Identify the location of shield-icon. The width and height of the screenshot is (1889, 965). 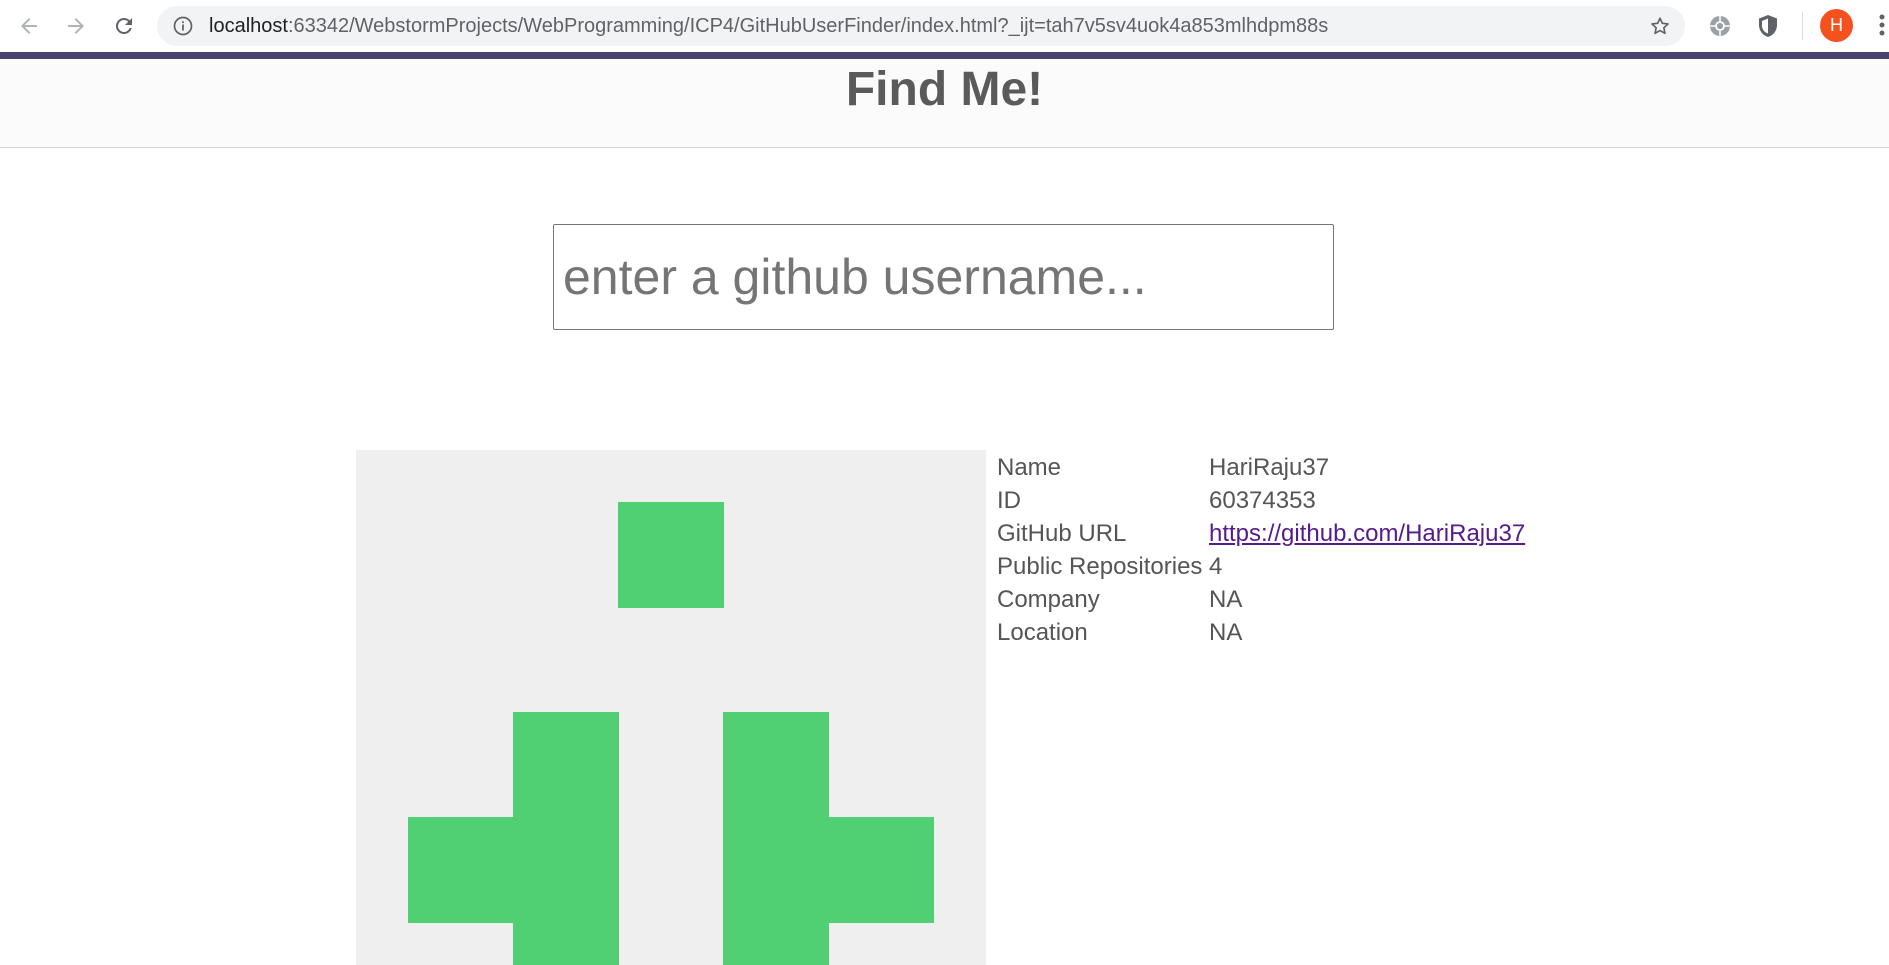
(1768, 26).